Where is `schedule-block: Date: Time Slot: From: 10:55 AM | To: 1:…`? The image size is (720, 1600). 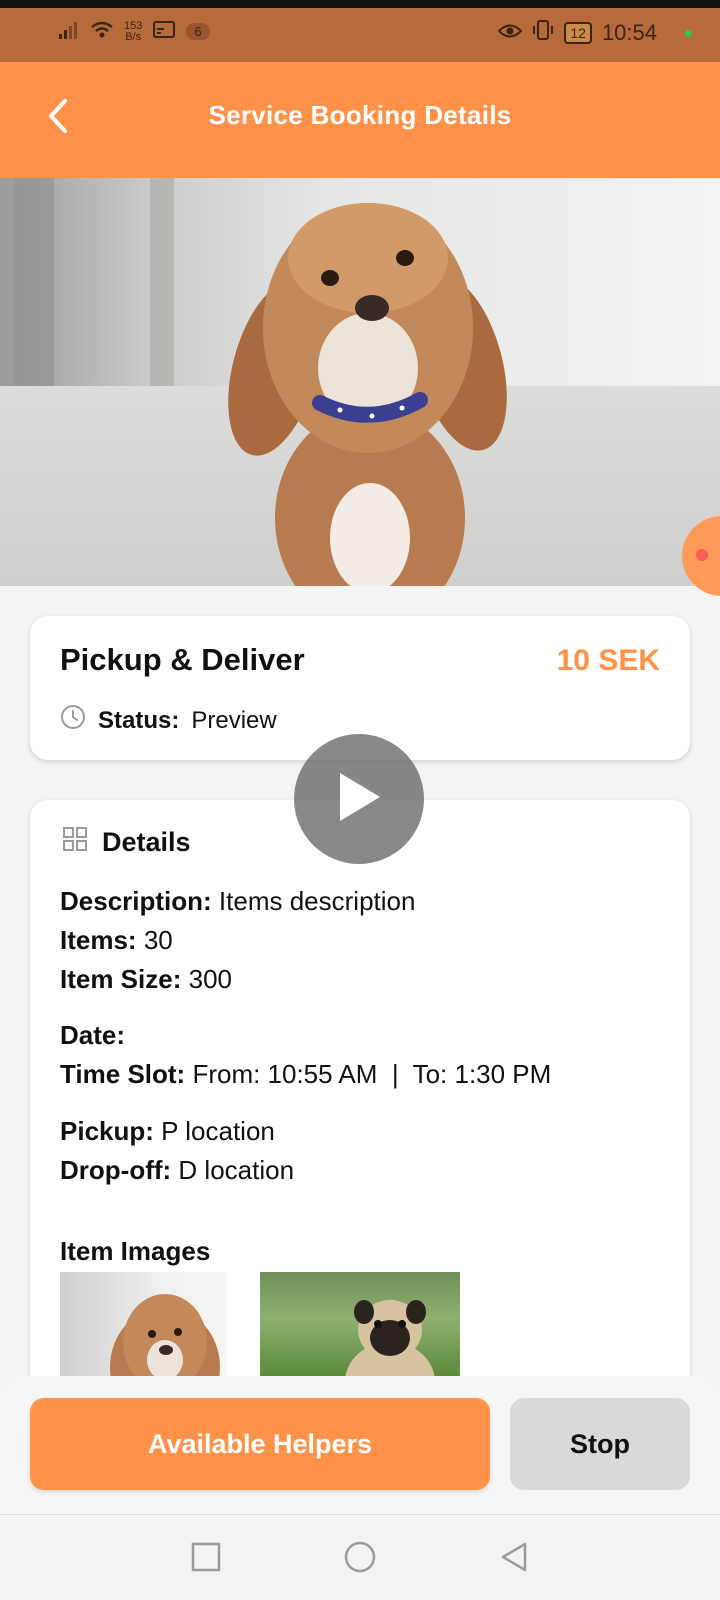 schedule-block: Date: Time Slot: From: 10:55 AM | To: 1:… is located at coordinates (305, 1055).